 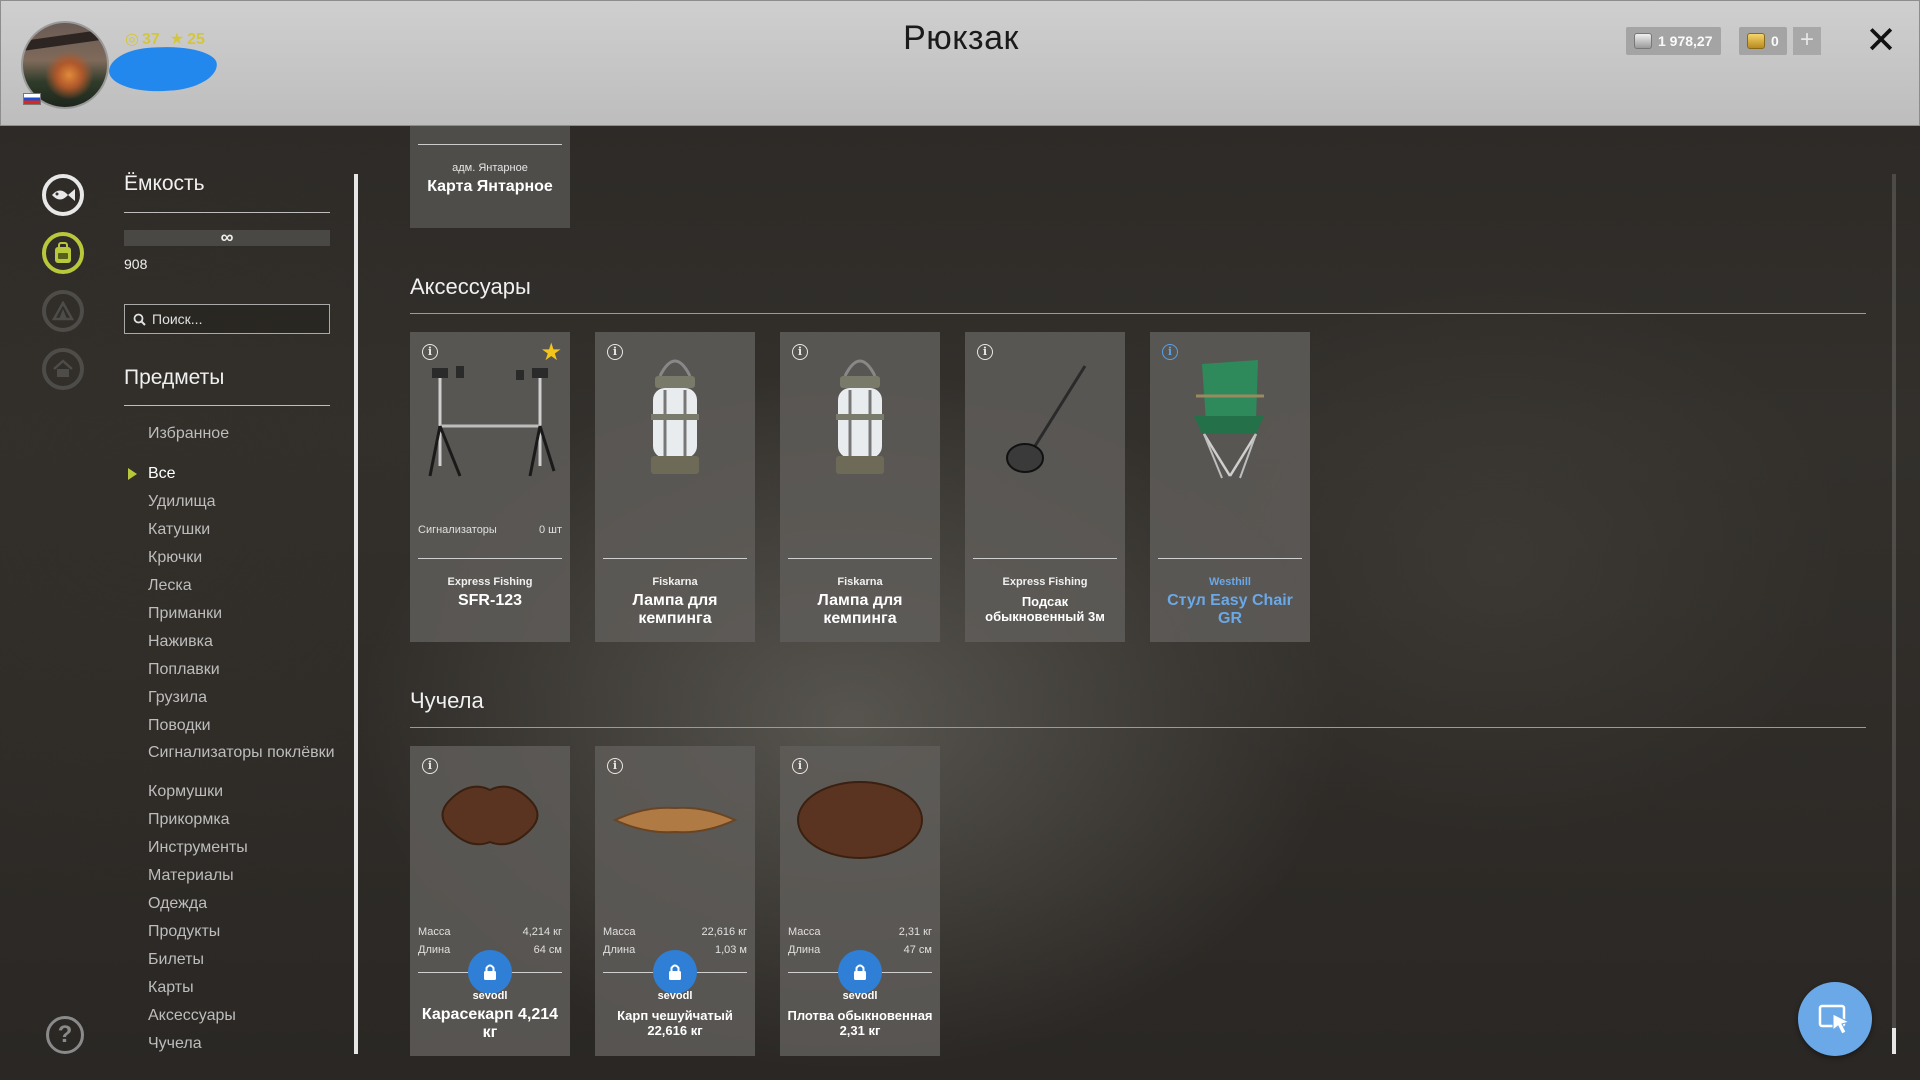 What do you see at coordinates (1643, 41) in the screenshot?
I see `silver-coin-icon` at bounding box center [1643, 41].